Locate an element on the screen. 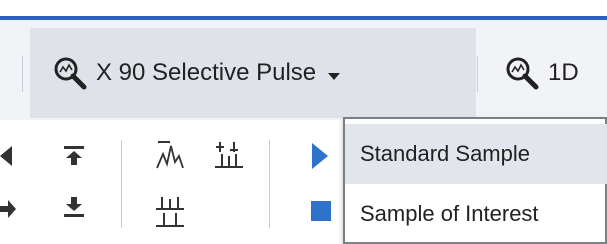 This screenshot has width=607, height=244. arrow-left-icon is located at coordinates (6, 156).